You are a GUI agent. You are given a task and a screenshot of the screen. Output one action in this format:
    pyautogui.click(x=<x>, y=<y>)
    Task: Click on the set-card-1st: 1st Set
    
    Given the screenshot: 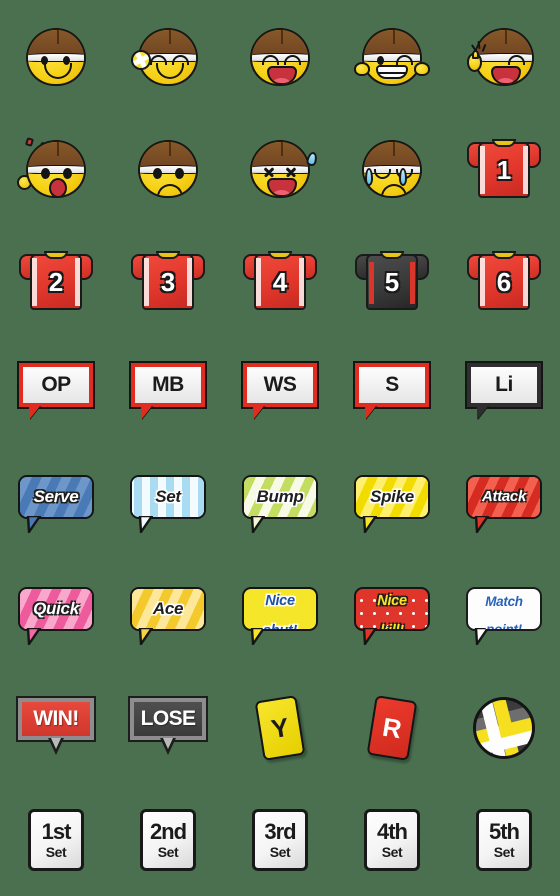 What is the action you would take?
    pyautogui.click(x=56, y=840)
    